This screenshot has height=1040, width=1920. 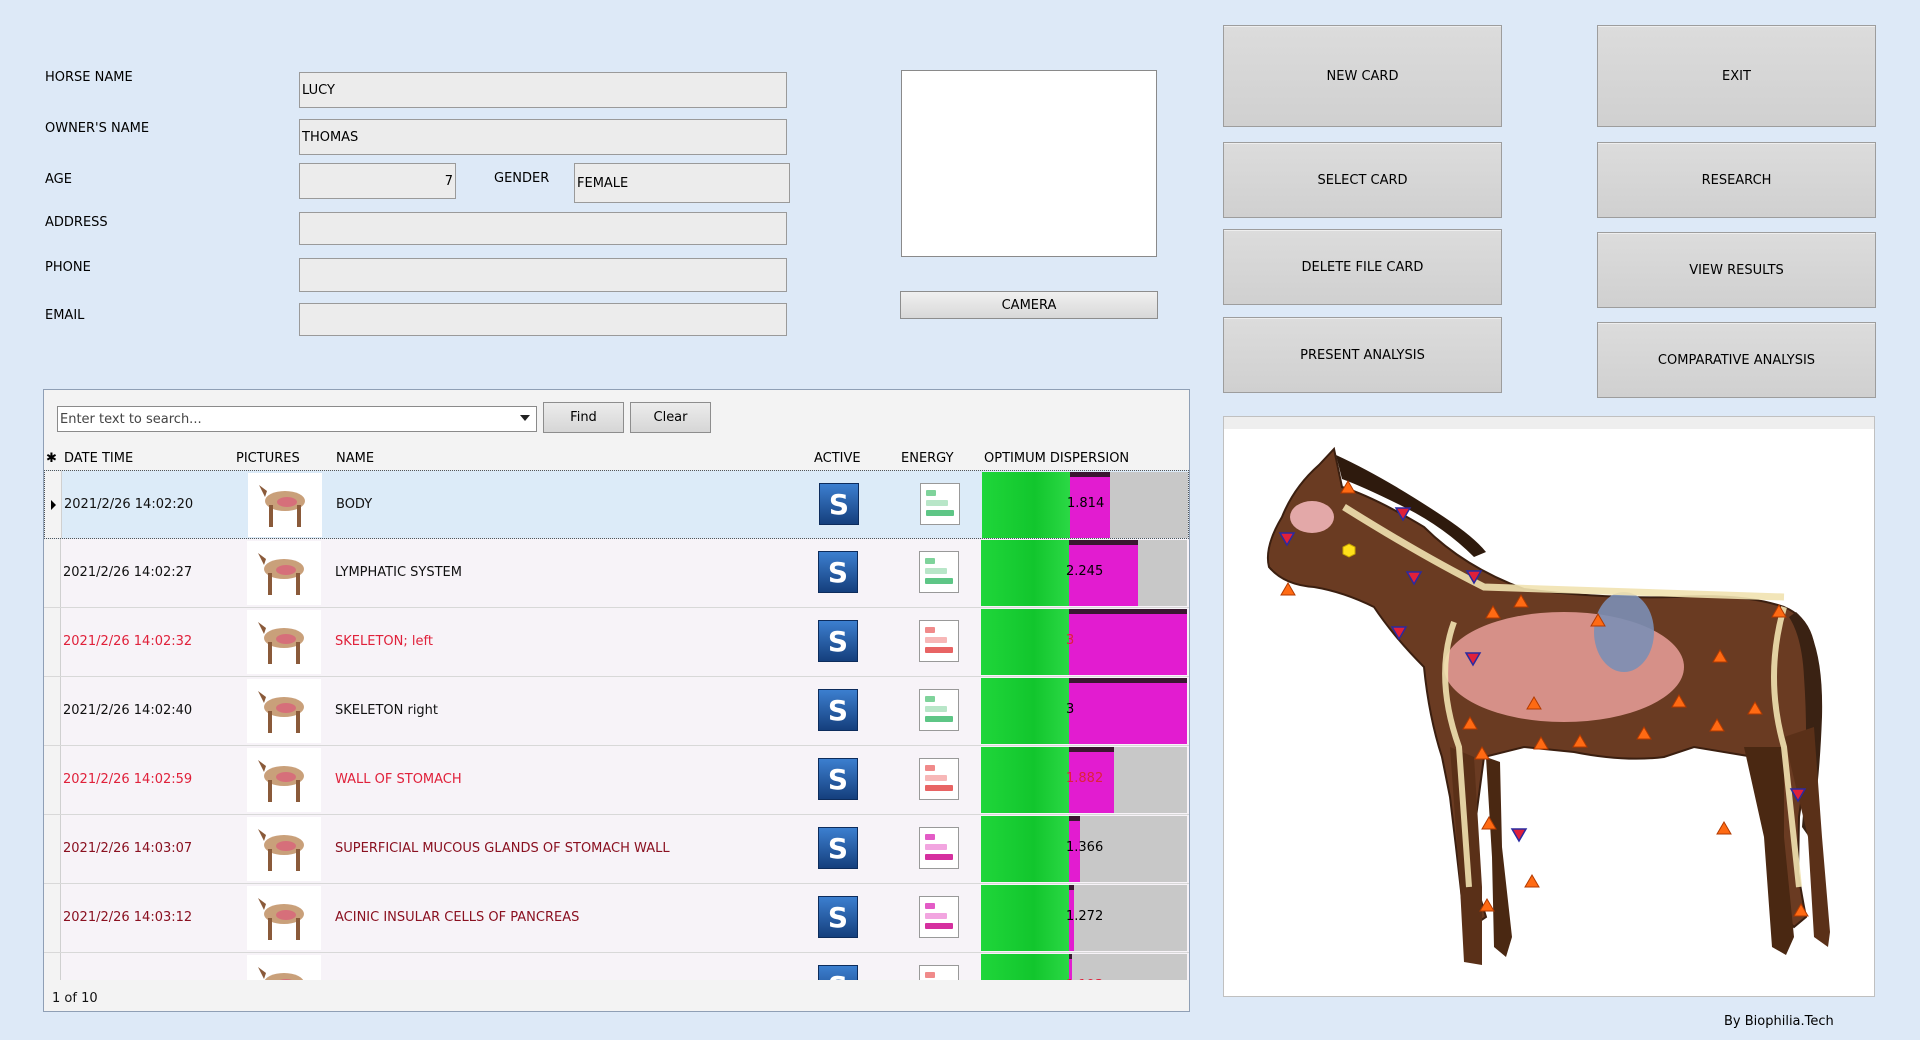 What do you see at coordinates (543, 137) in the screenshot?
I see `owner-name-field: THOMAS` at bounding box center [543, 137].